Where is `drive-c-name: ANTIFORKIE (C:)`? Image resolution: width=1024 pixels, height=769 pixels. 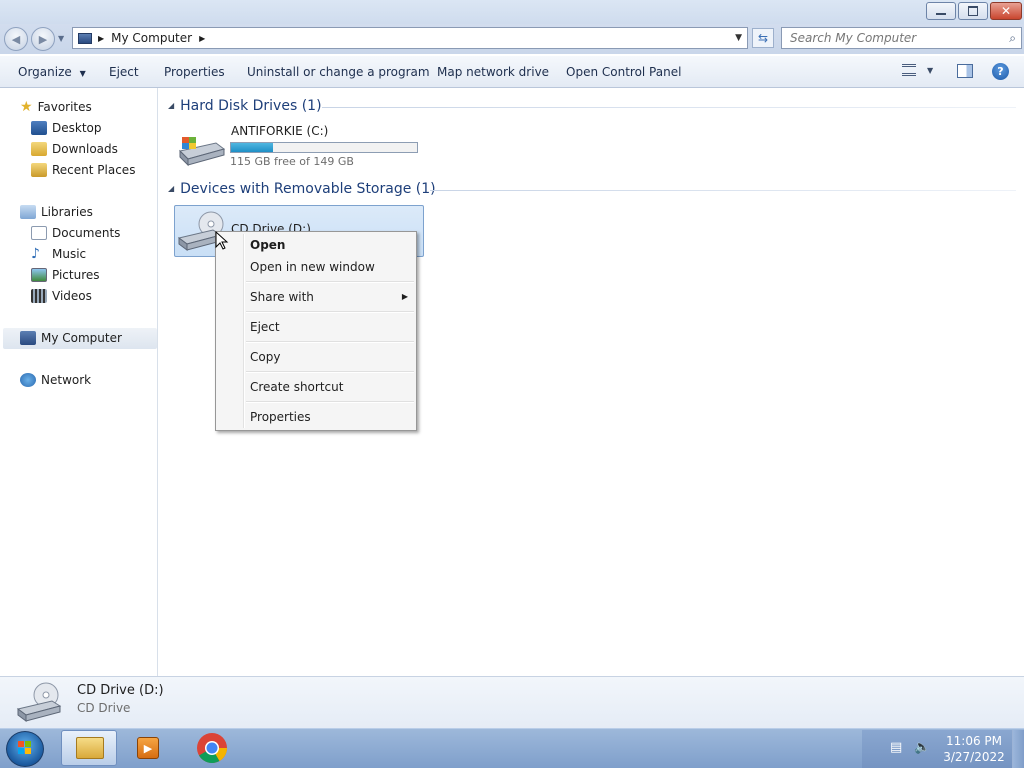 drive-c-name: ANTIFORKIE (C:) is located at coordinates (279, 131).